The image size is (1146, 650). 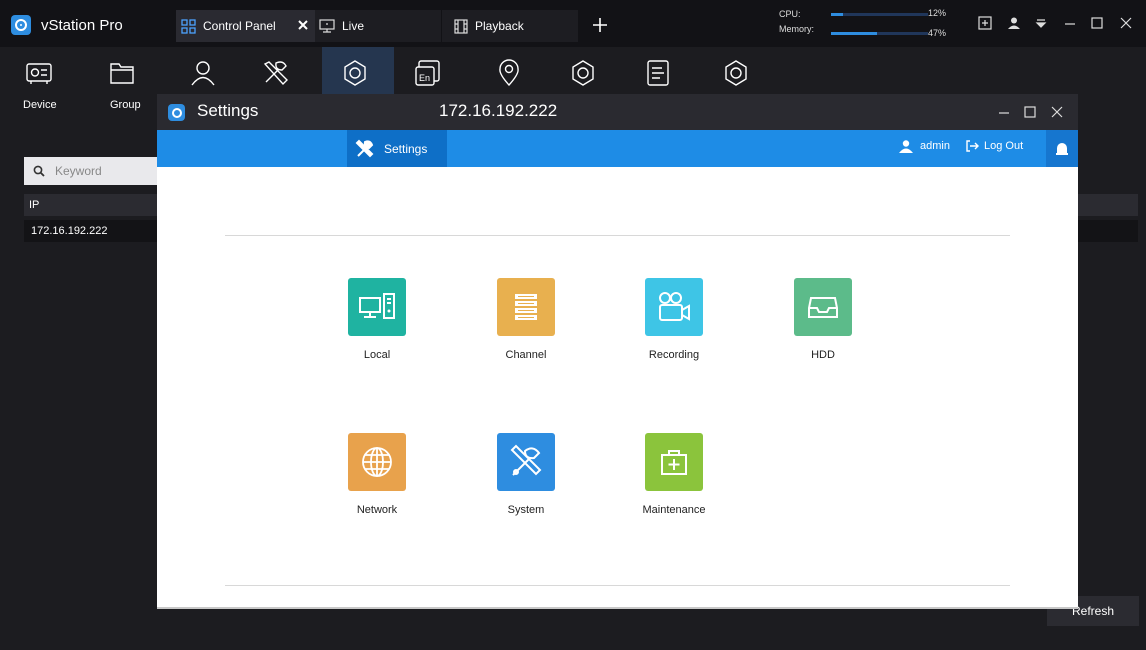 I want to click on settings-logo-icon, so click(x=176, y=112).